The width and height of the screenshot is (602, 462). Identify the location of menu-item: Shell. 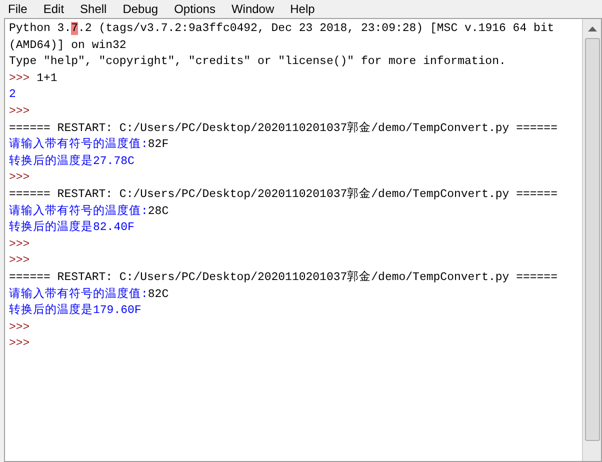
(93, 9).